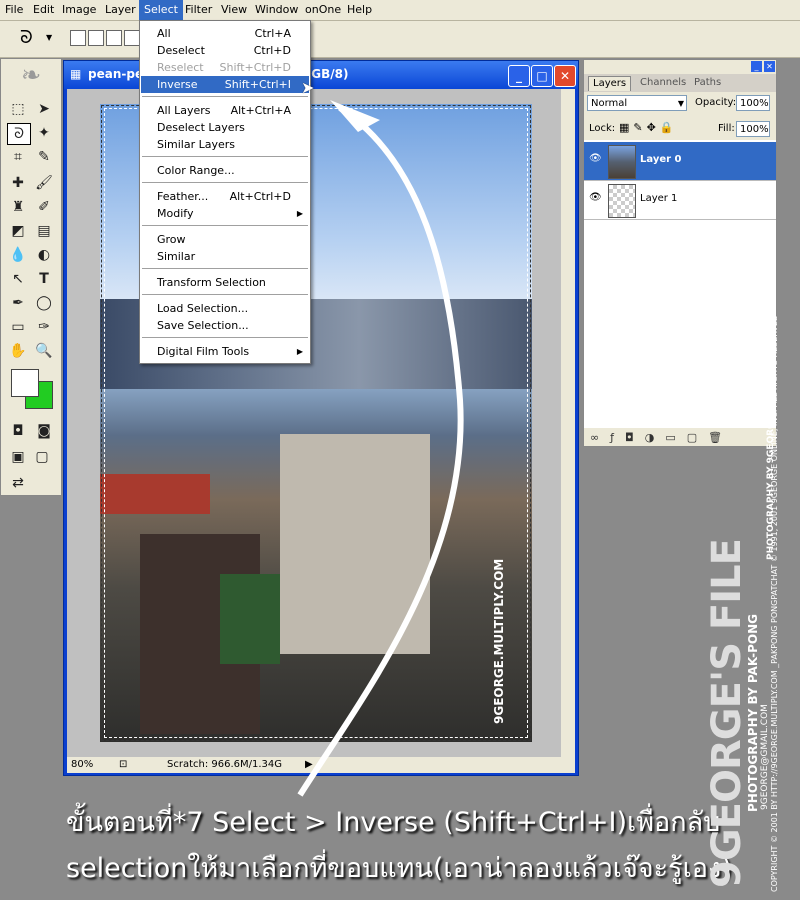 Image resolution: width=800 pixels, height=900 pixels. What do you see at coordinates (771, 487) in the screenshot?
I see `credit-photography-2: PHOTOGRAPHY BY 9GEORGE` at bounding box center [771, 487].